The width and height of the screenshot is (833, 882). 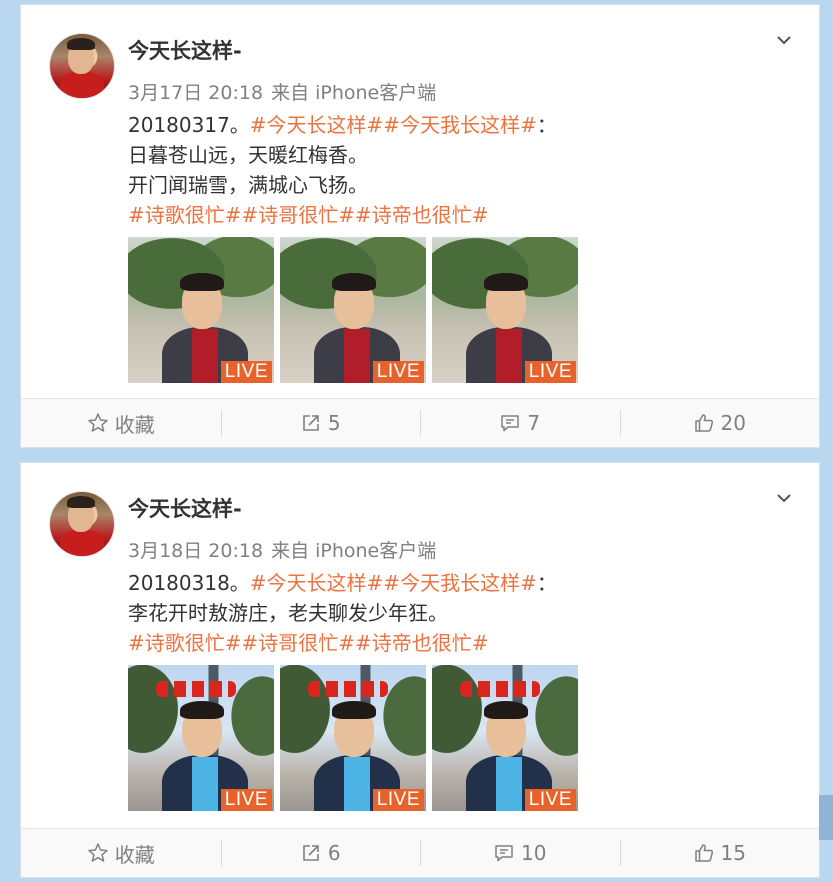 What do you see at coordinates (195, 93) in the screenshot?
I see `post-date: 3月17日 20:18` at bounding box center [195, 93].